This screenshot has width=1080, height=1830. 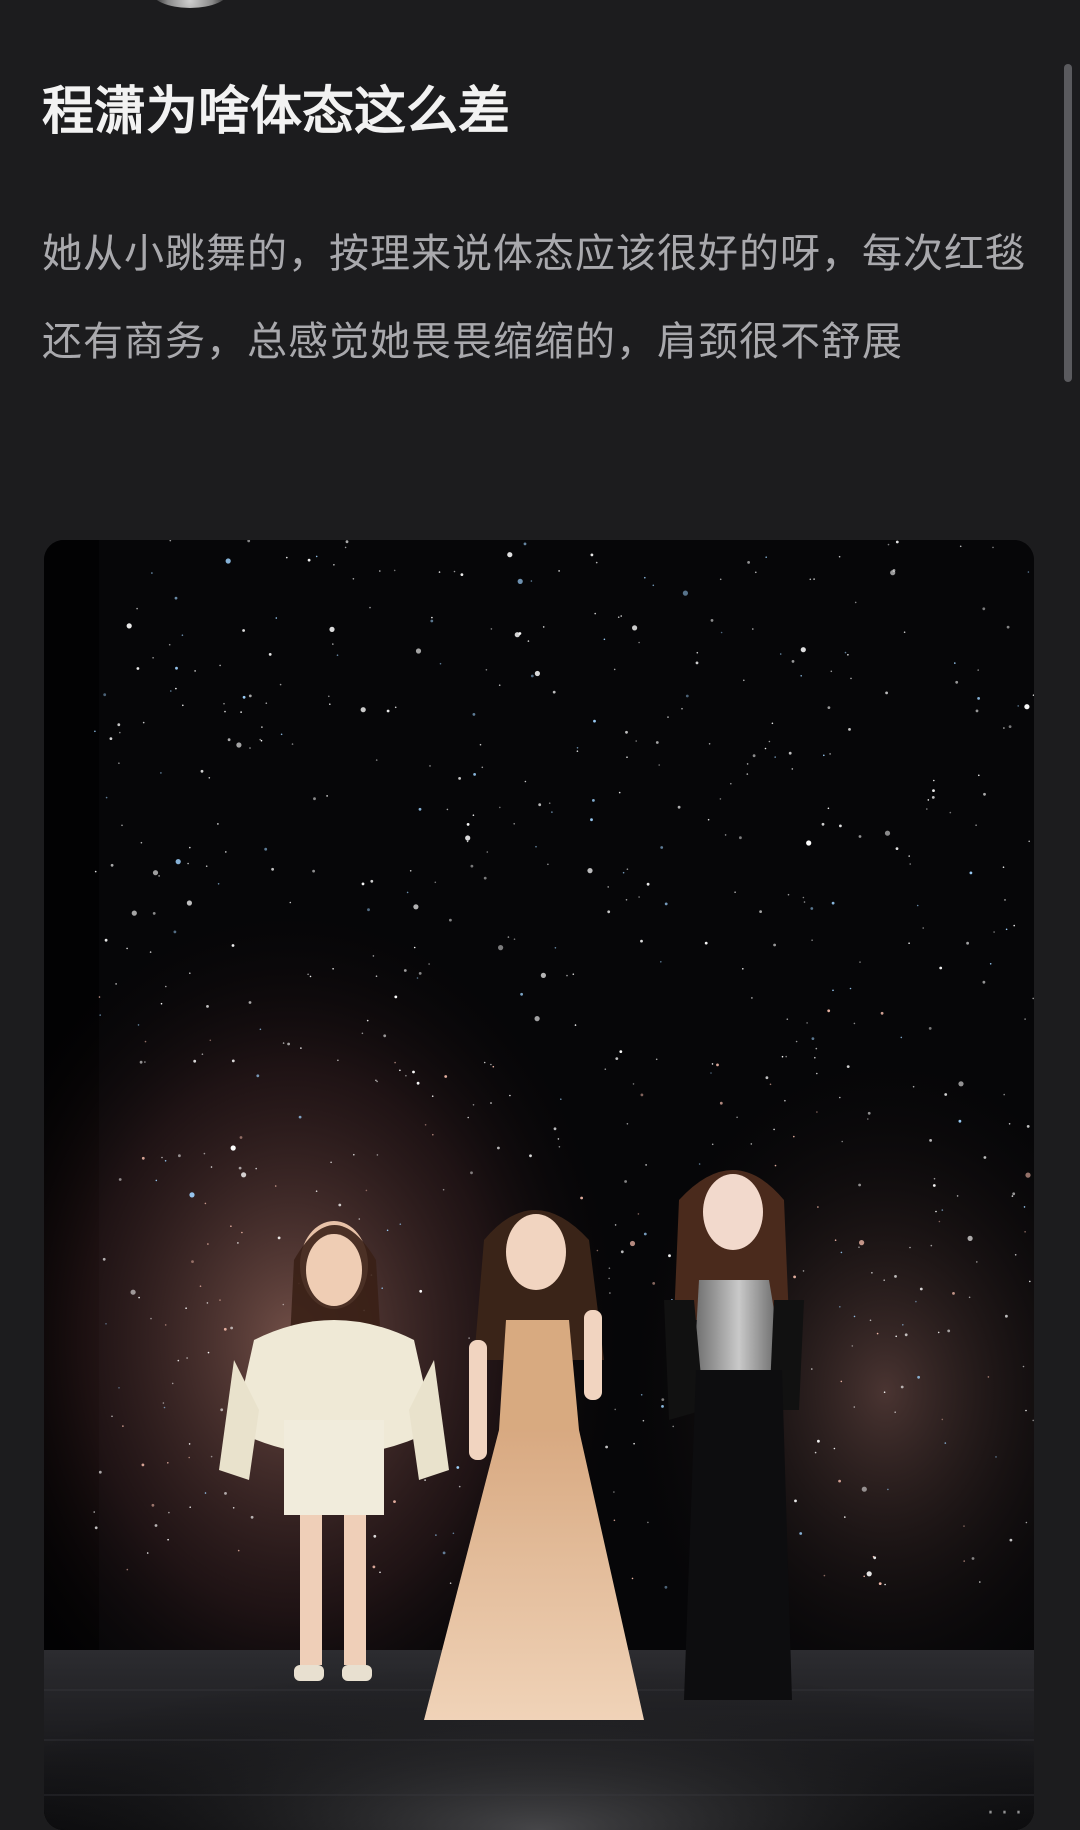 What do you see at coordinates (190, 4) in the screenshot?
I see `author-avatar` at bounding box center [190, 4].